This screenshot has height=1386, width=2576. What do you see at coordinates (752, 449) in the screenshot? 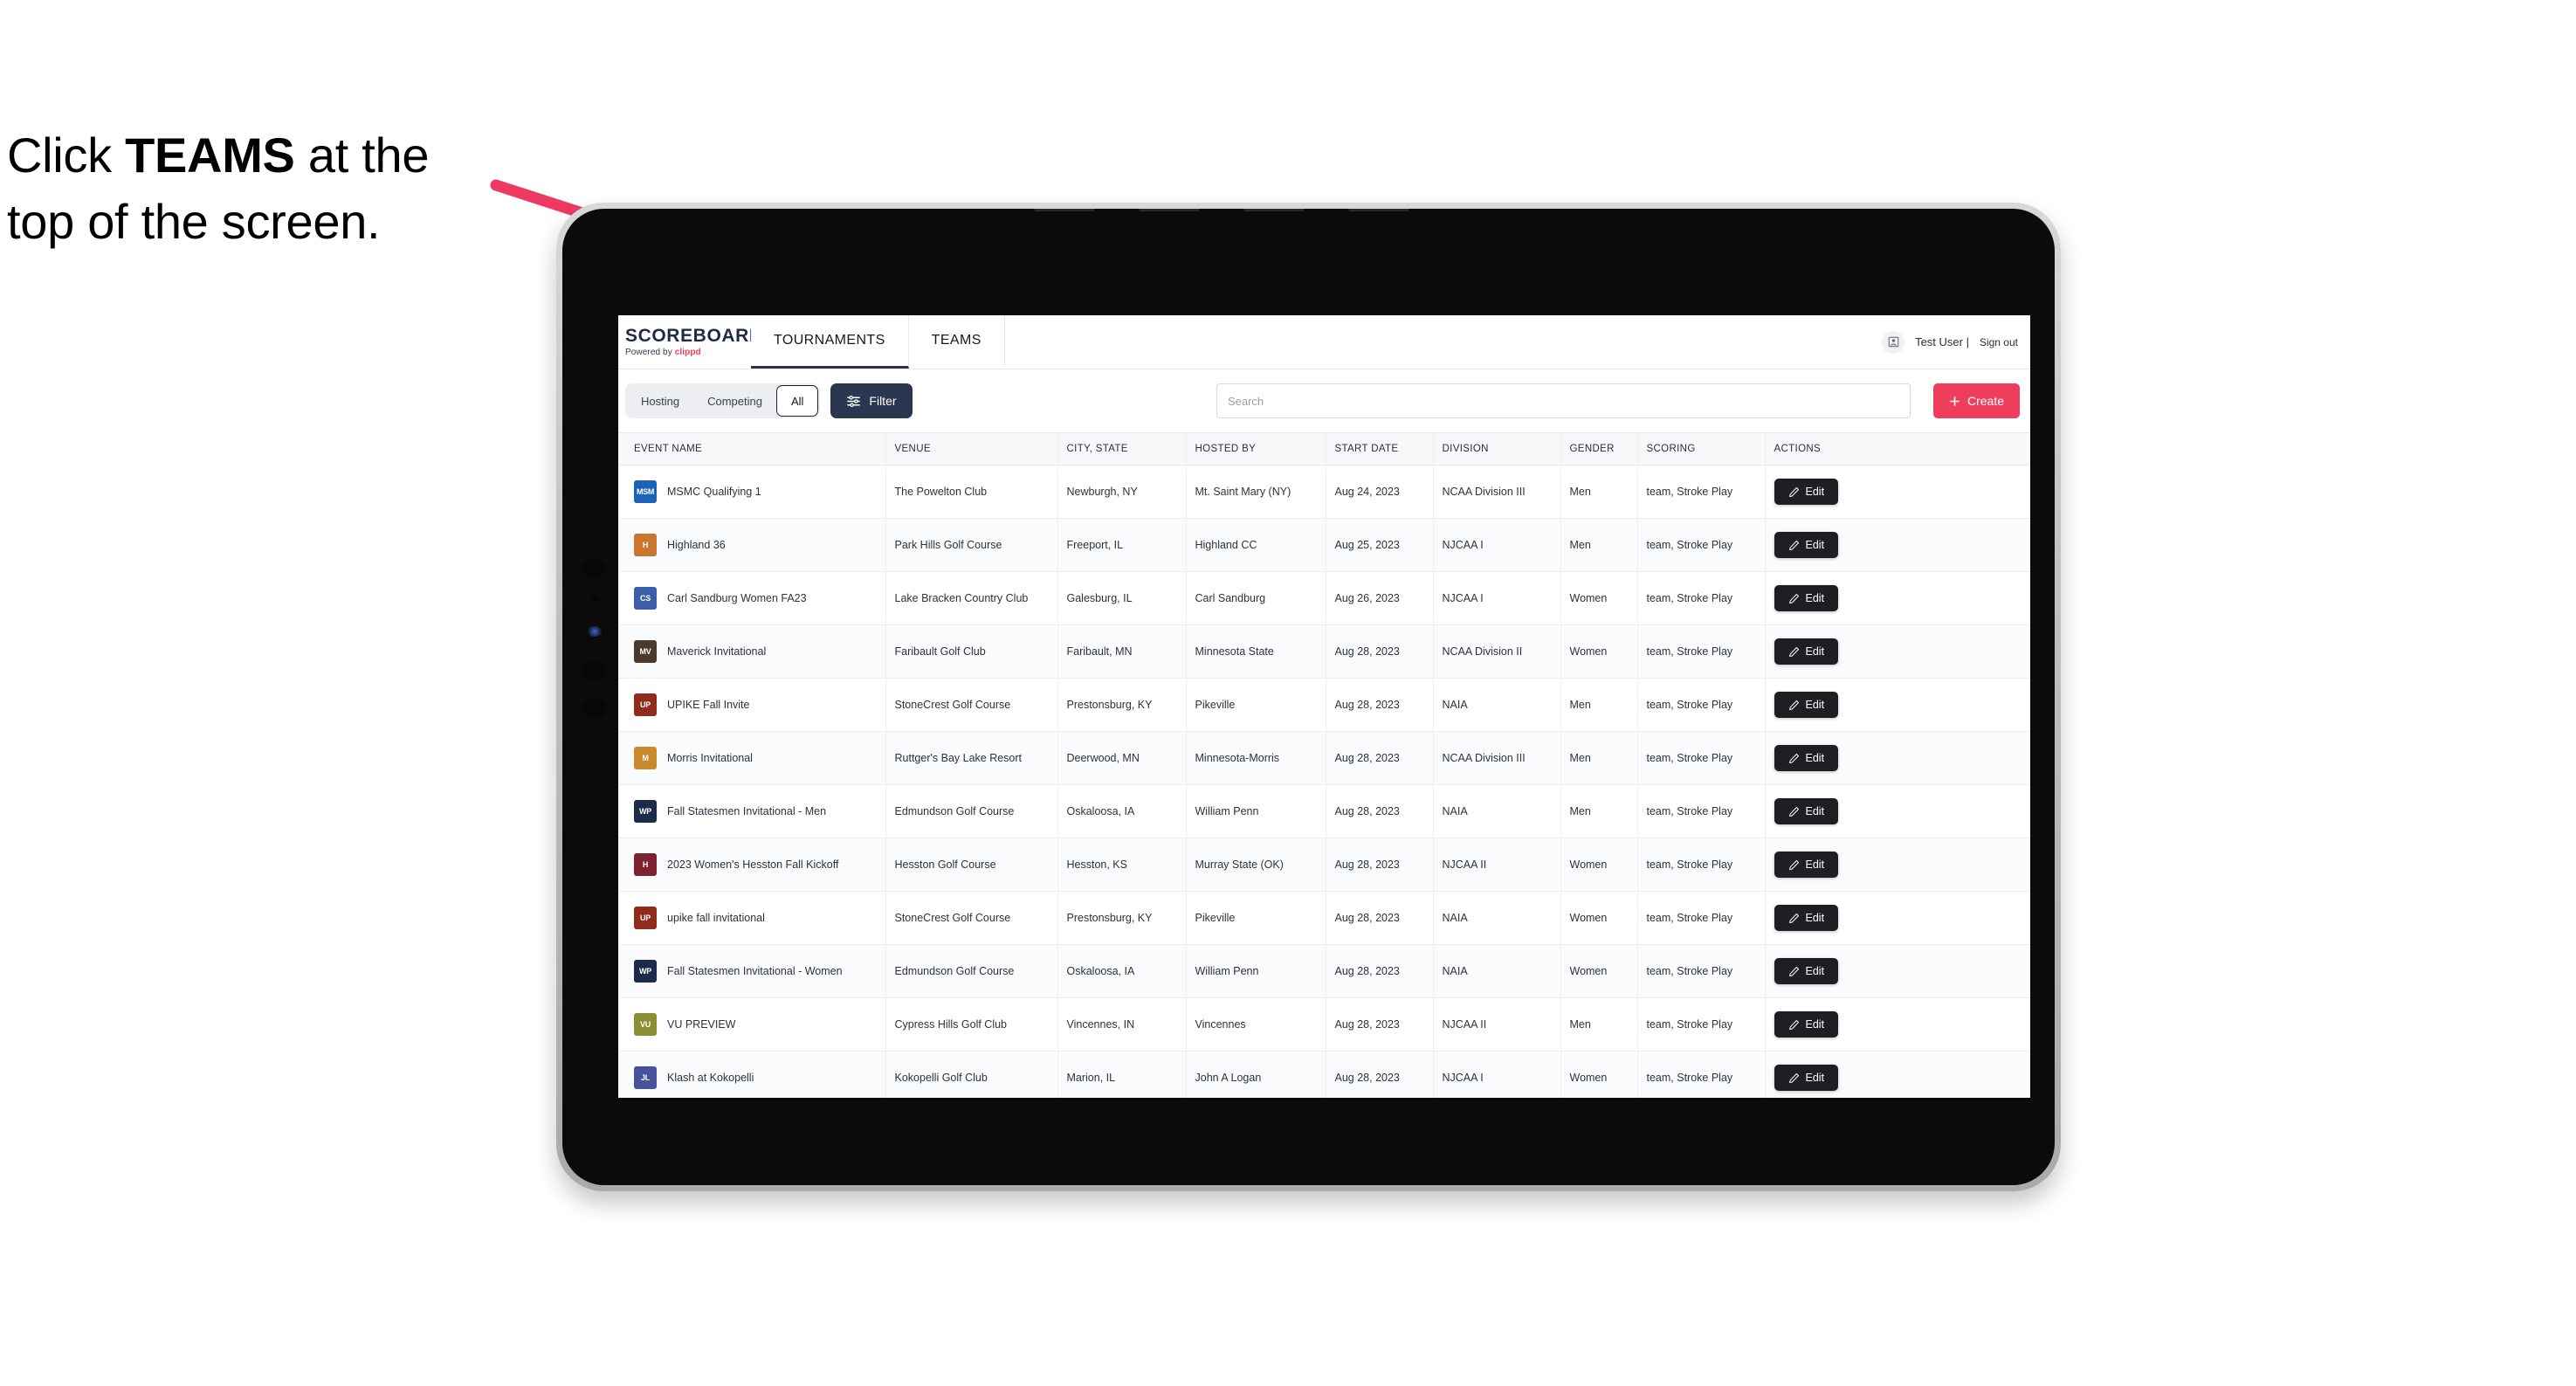
I see `column-header-event-name: EVENT NAME` at bounding box center [752, 449].